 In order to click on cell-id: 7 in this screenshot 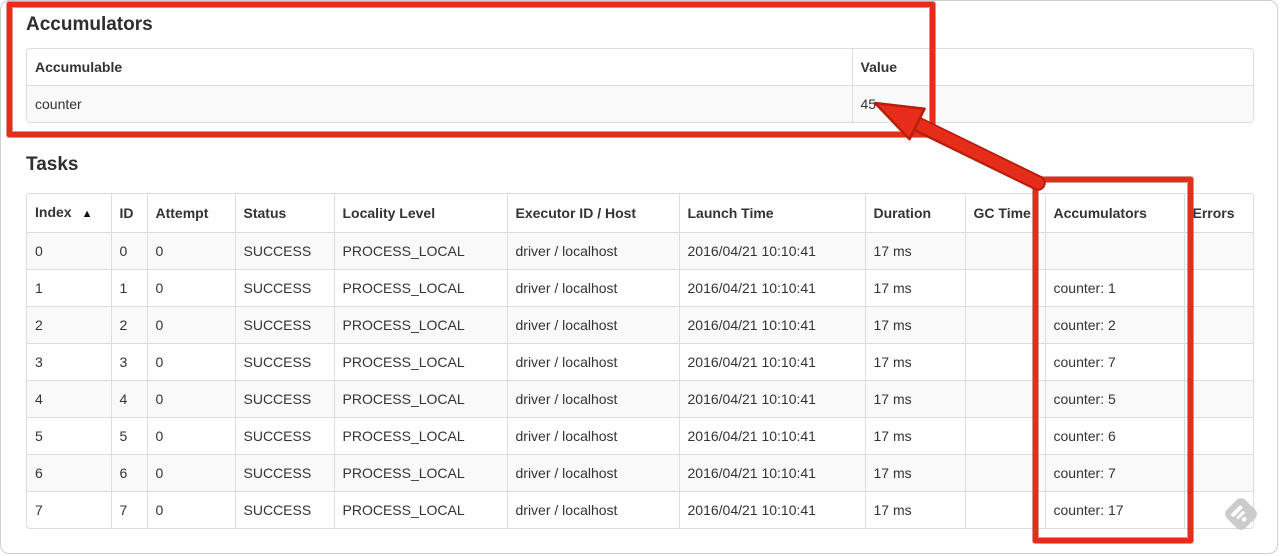, I will do `click(128, 509)`.